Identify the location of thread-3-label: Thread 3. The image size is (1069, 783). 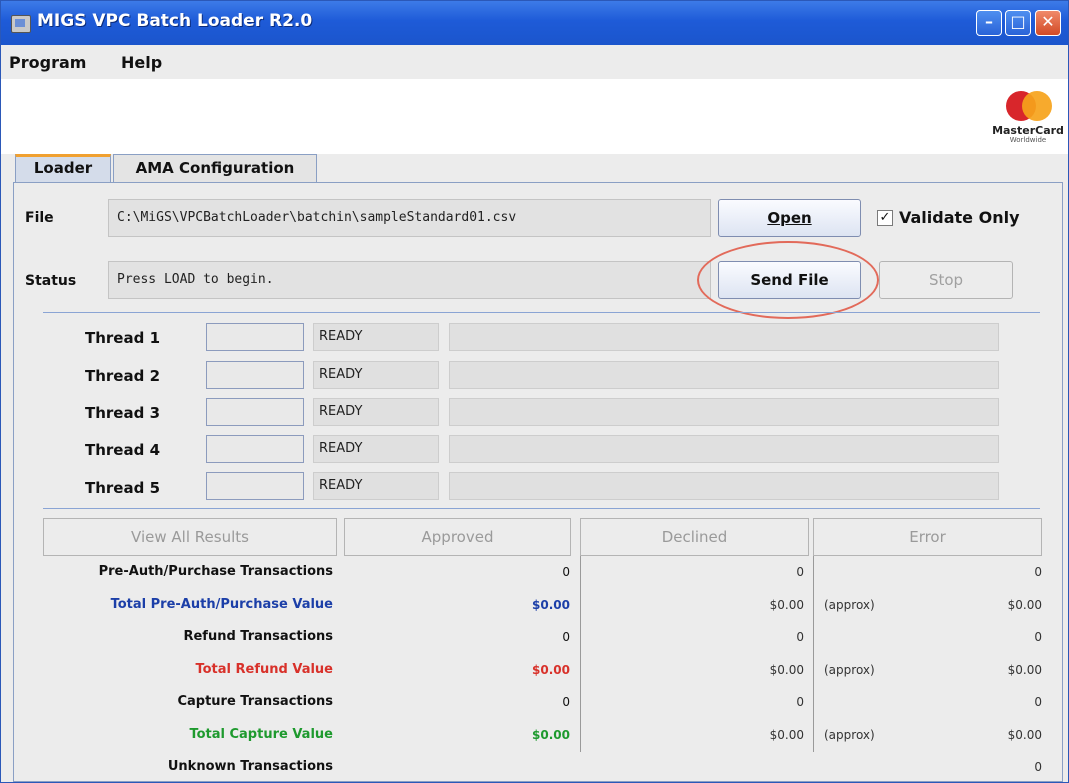
(122, 413).